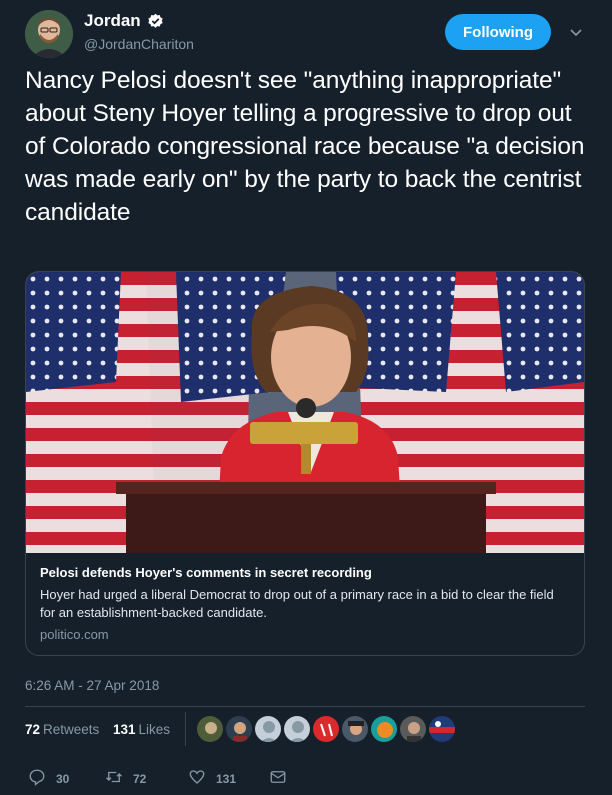 The height and width of the screenshot is (795, 612). Describe the element at coordinates (37, 778) in the screenshot. I see `reply-icon` at that location.